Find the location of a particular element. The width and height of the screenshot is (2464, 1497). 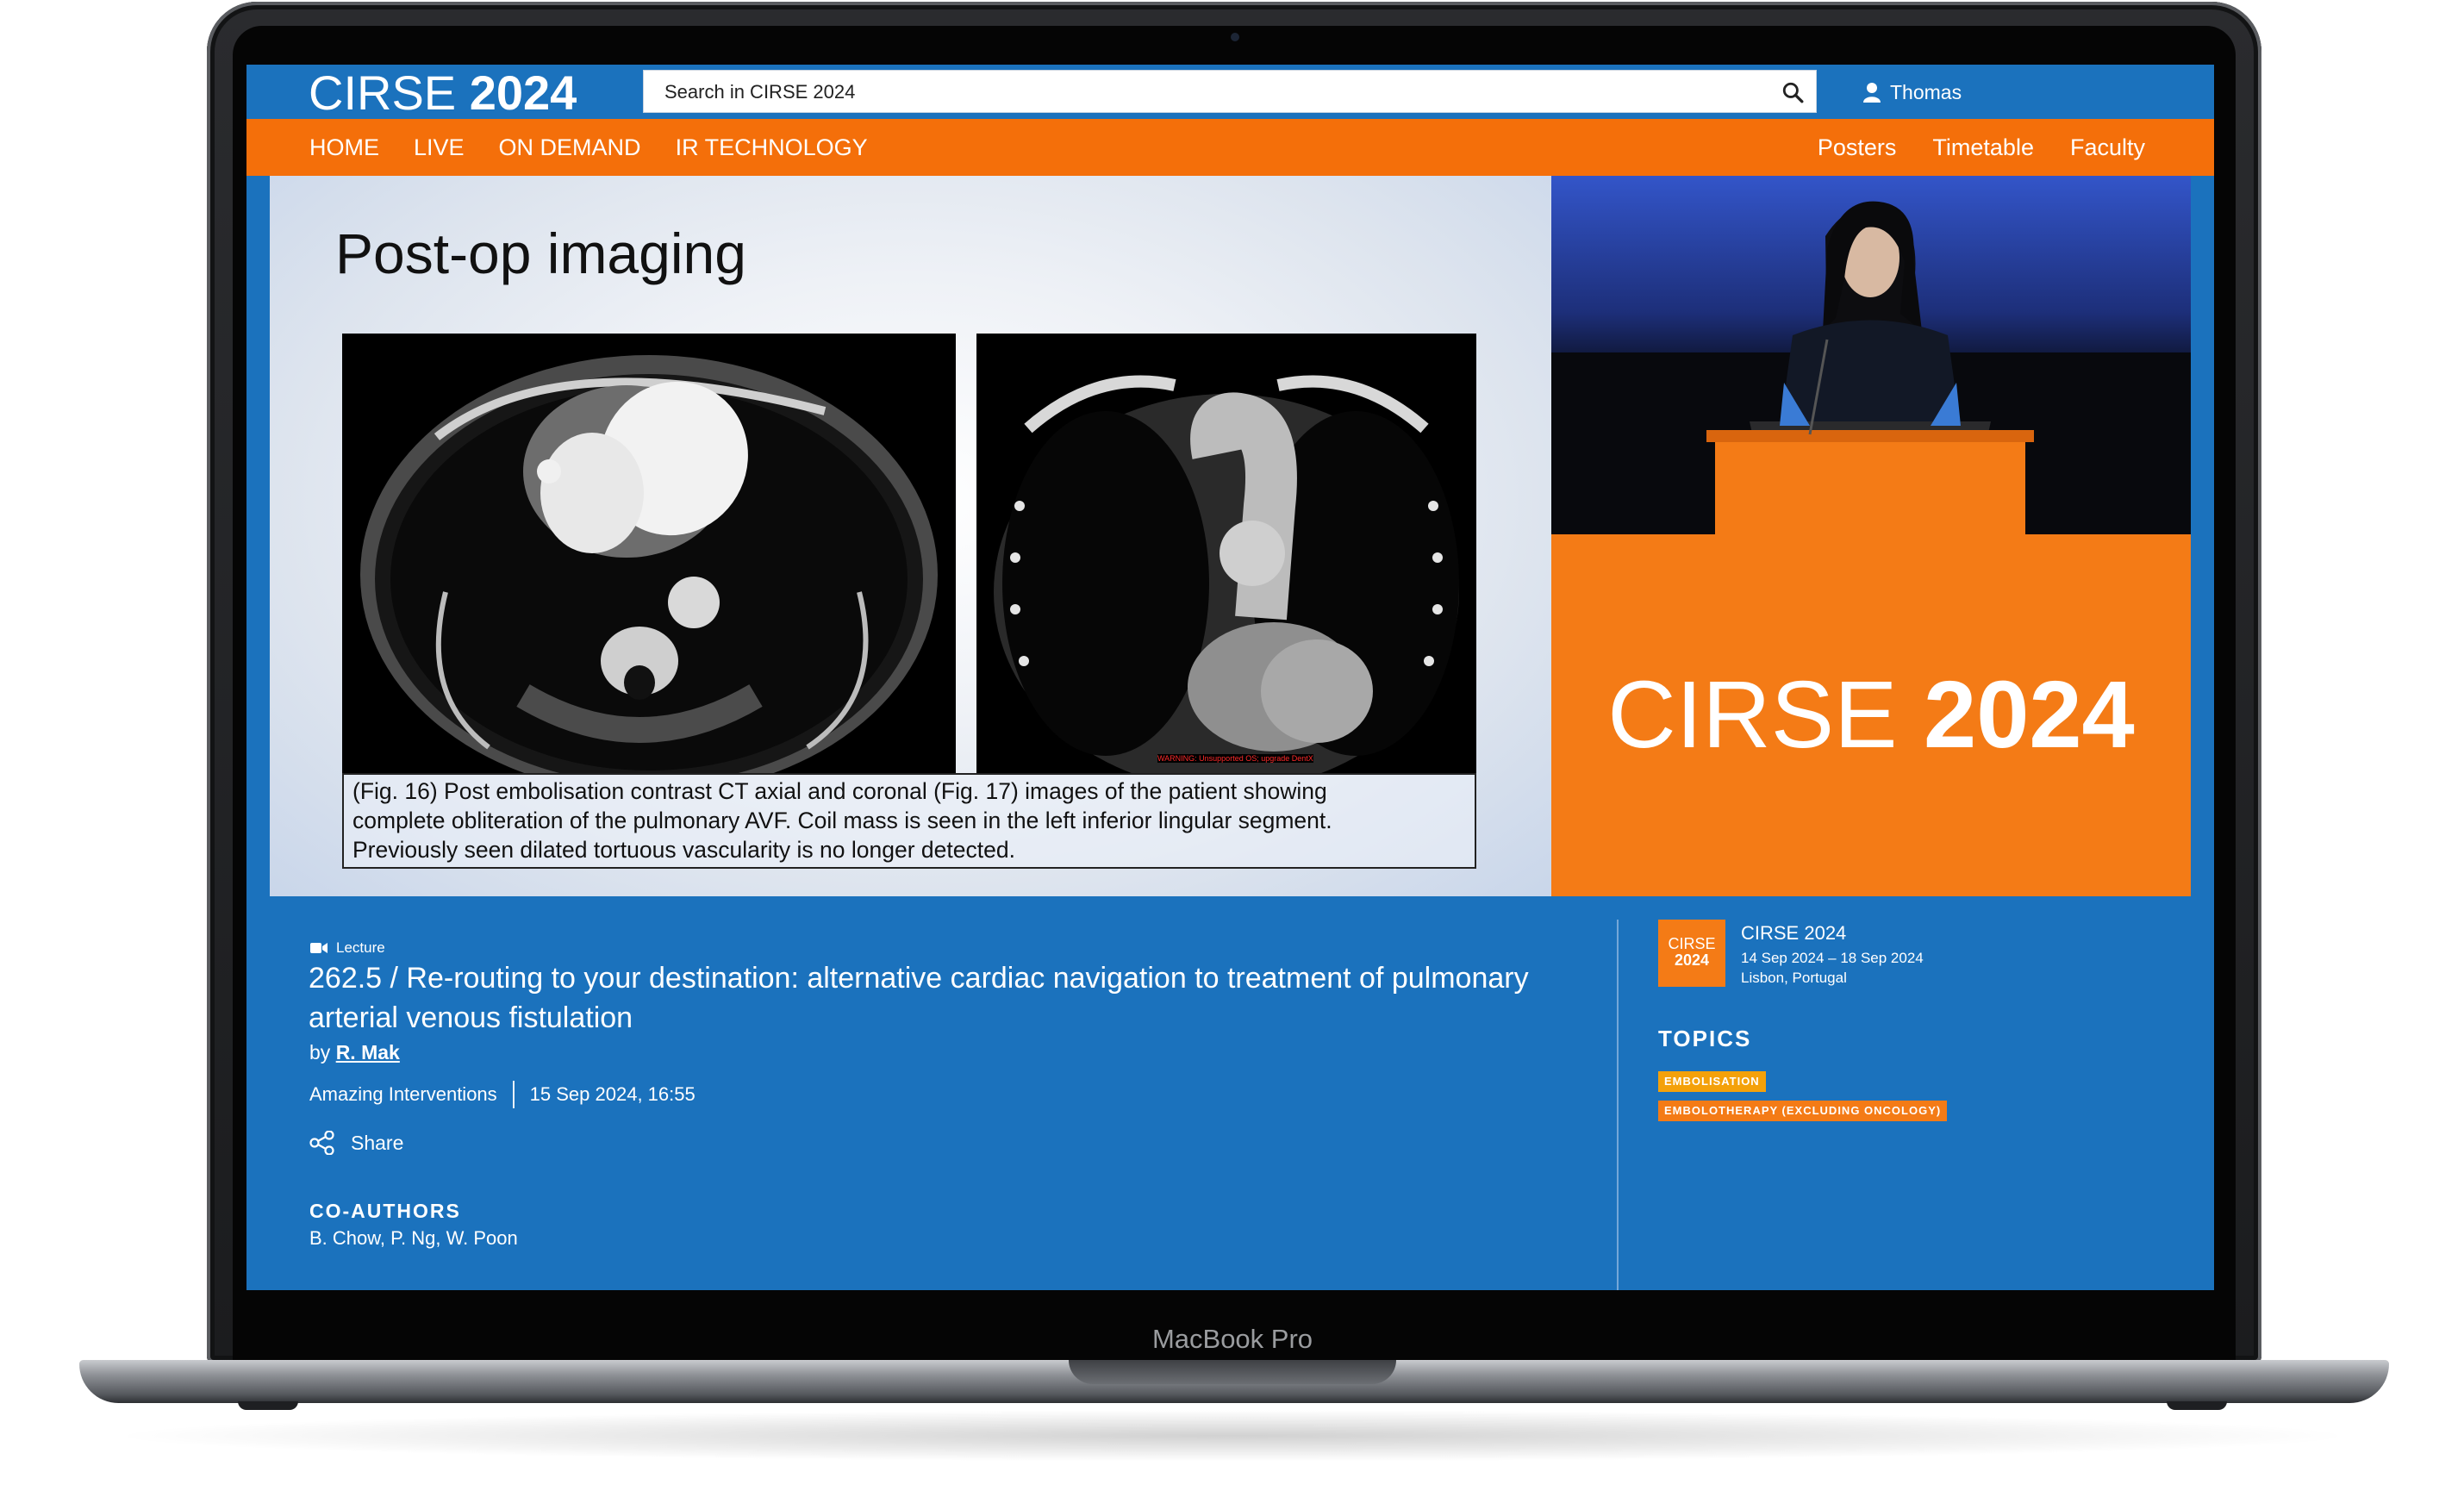

nav-on-demand: ON DEMAND is located at coordinates (570, 147).